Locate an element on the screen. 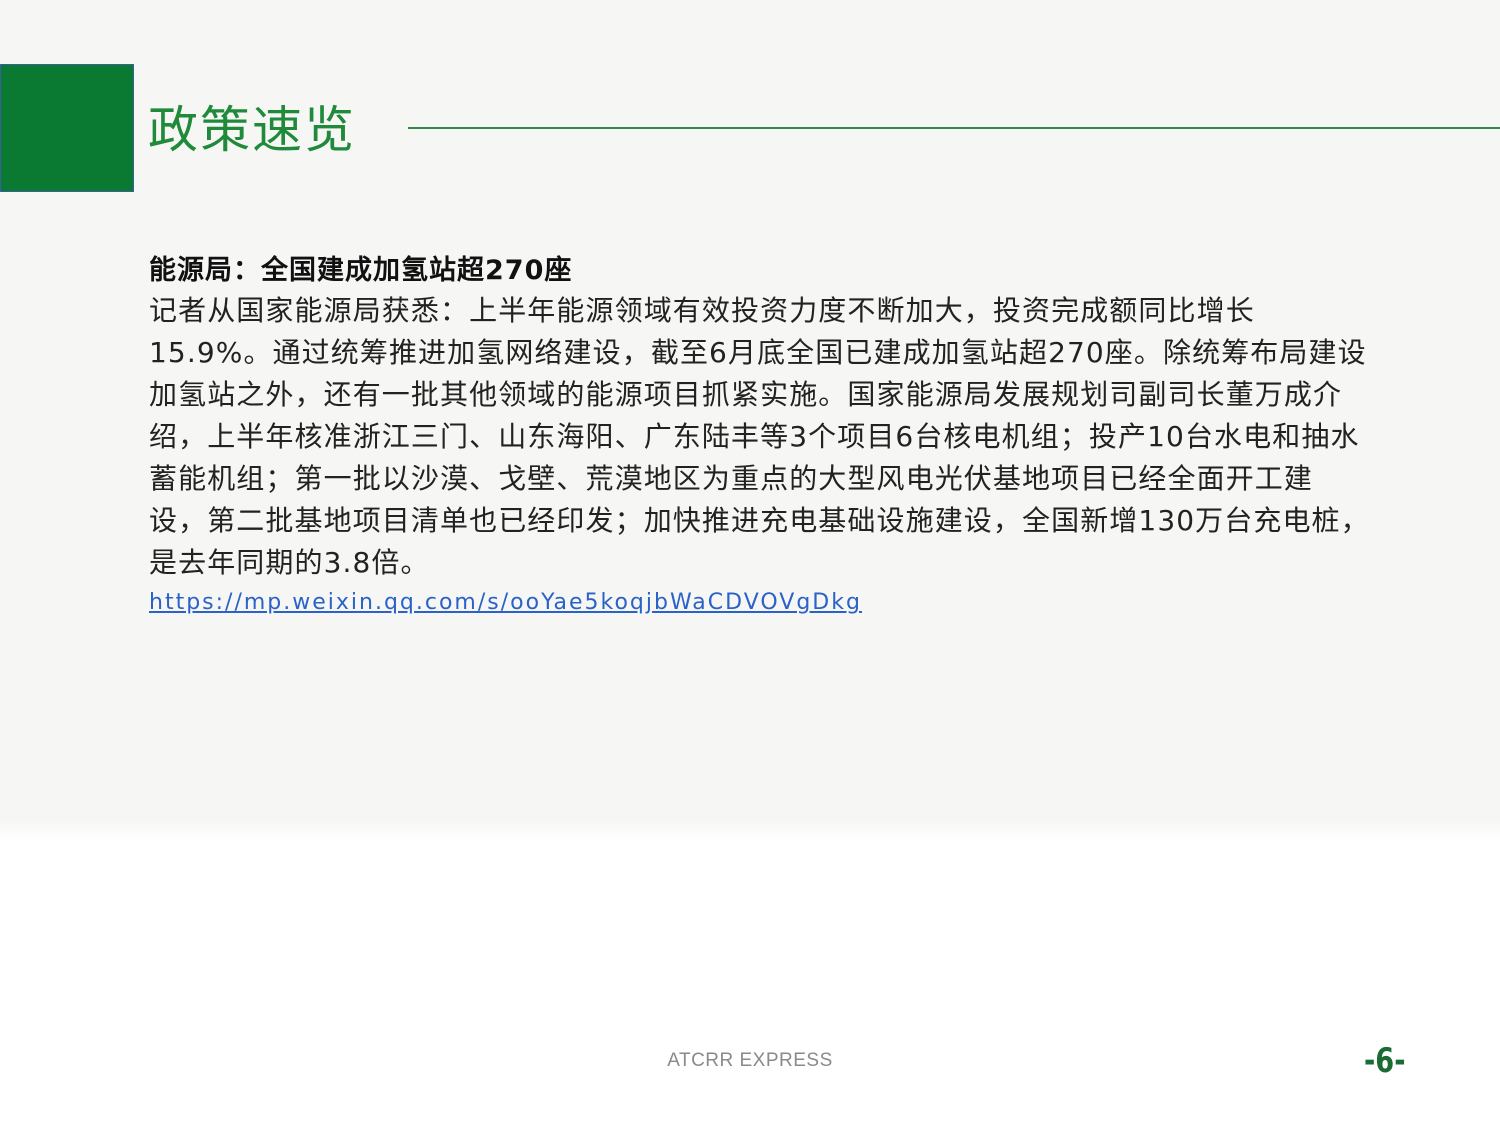 Image resolution: width=1500 pixels, height=1125 pixels. section-title: 政策速览 is located at coordinates (252, 130).